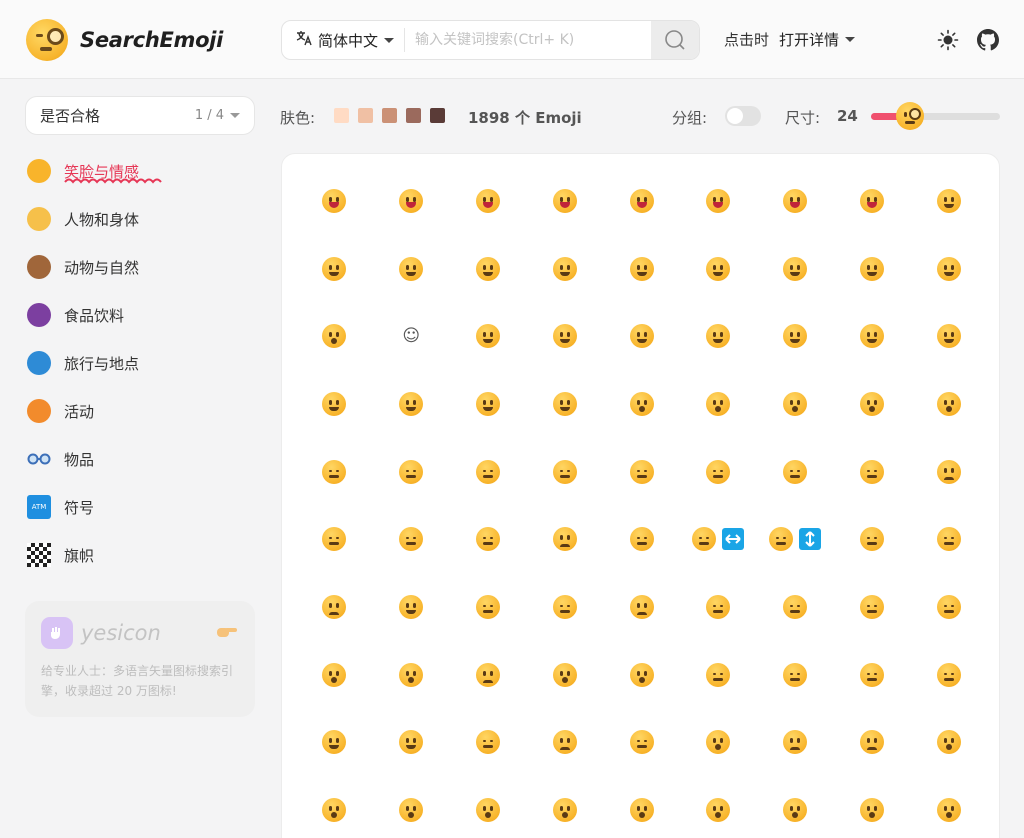 This screenshot has height=838, width=1024. What do you see at coordinates (140, 659) in the screenshot?
I see `yesicon-ad-card: yesicon 给专业人士：多语言矢量图标搜索引擎，收录超过 20 万图标!` at bounding box center [140, 659].